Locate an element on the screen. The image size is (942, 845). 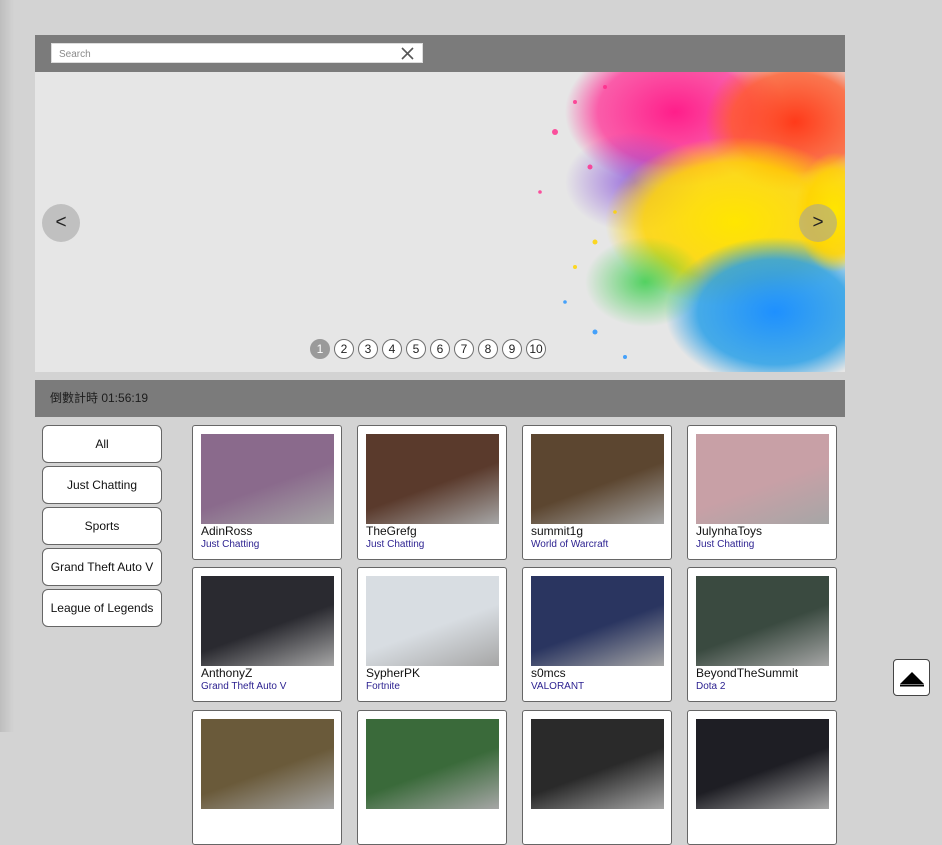
close-icon is located at coordinates (407, 53).